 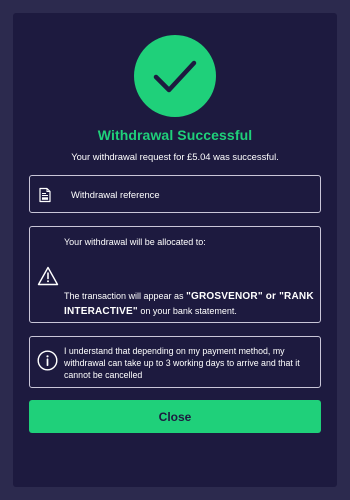 I want to click on dialog-title: Withdrawal Successful, so click(x=175, y=135).